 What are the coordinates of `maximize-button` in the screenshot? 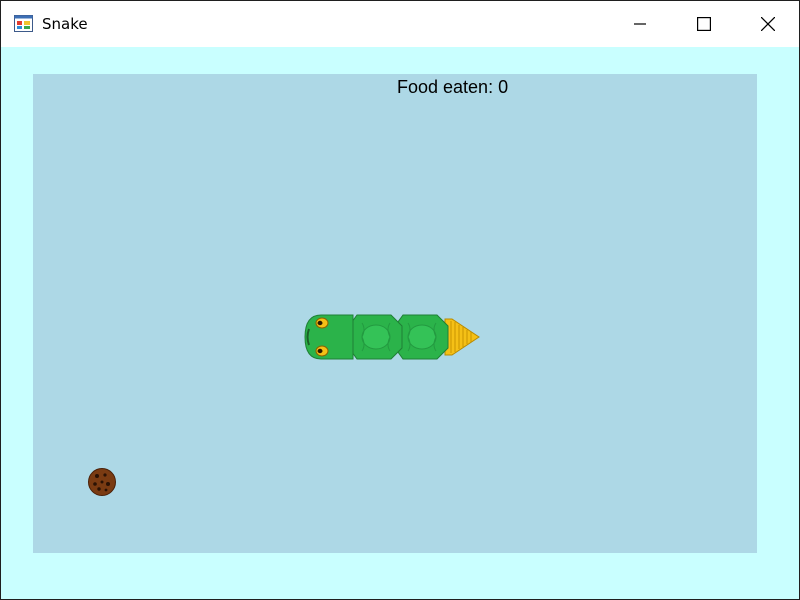 It's located at (704, 24).